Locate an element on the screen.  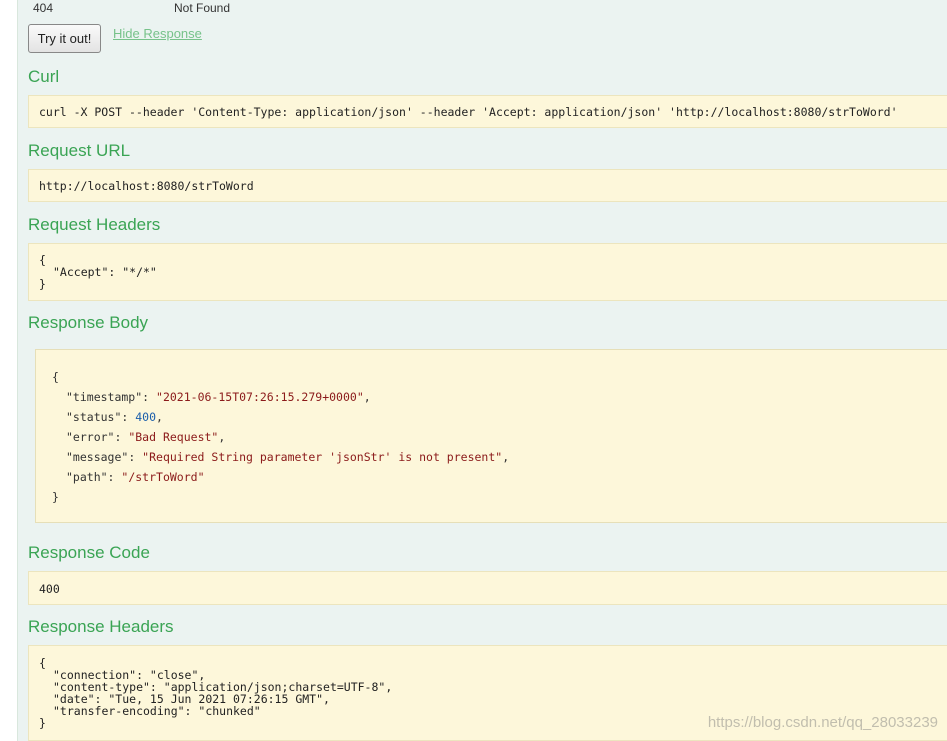
json-key: "path" is located at coordinates (87, 477).